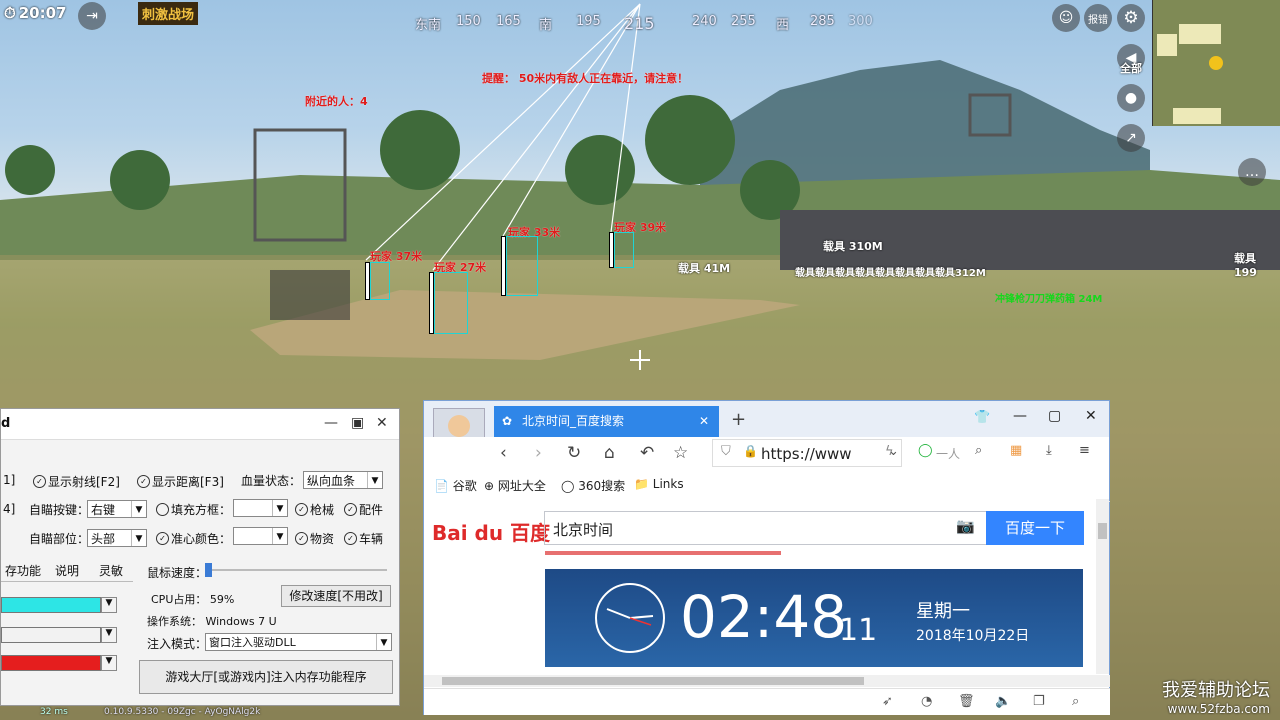 The image size is (1280, 720). I want to click on bookmark-item: ◯ 360搜索, so click(593, 485).